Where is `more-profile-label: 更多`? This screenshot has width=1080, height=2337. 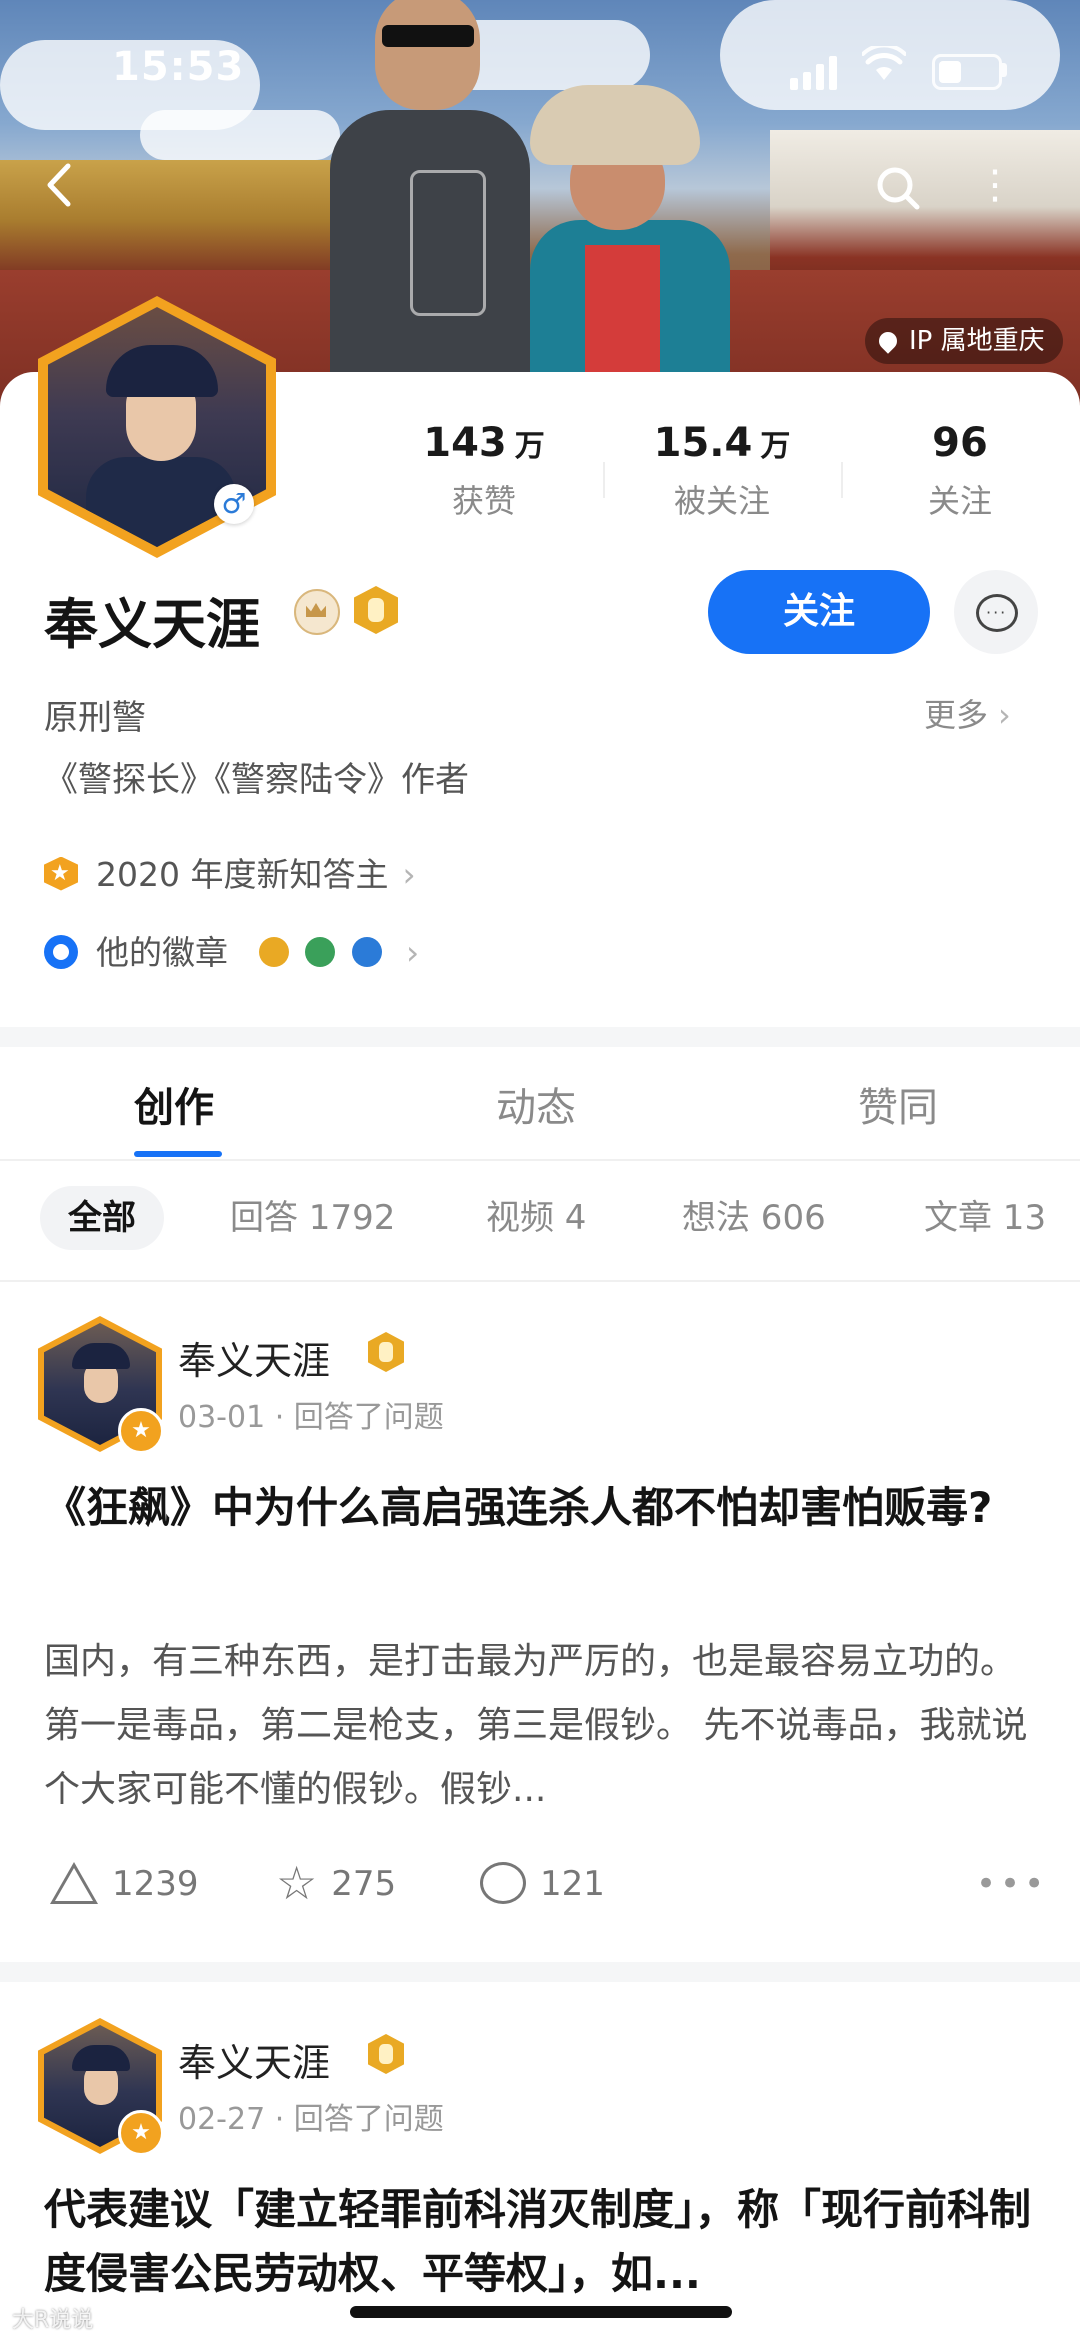 more-profile-label: 更多 is located at coordinates (956, 715).